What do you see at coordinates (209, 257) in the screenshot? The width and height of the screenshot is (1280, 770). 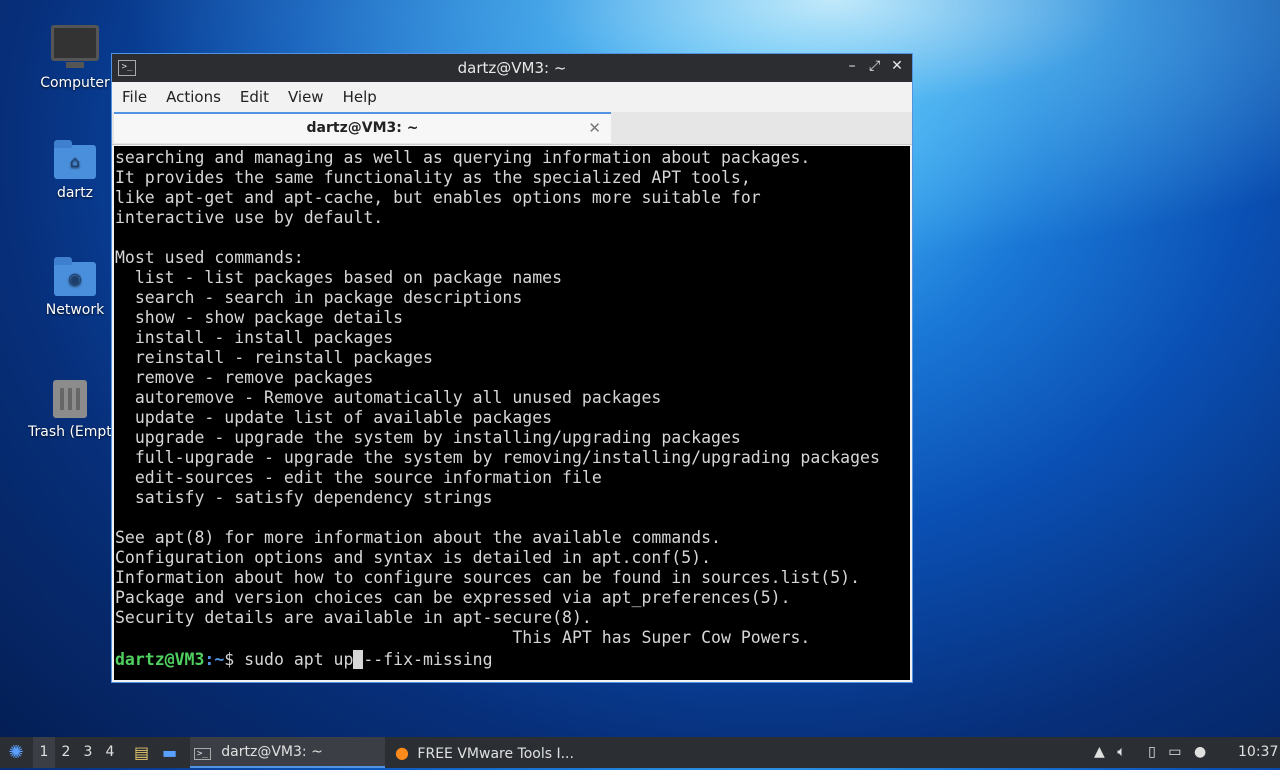 I see `terminal-line: Most used commands:` at bounding box center [209, 257].